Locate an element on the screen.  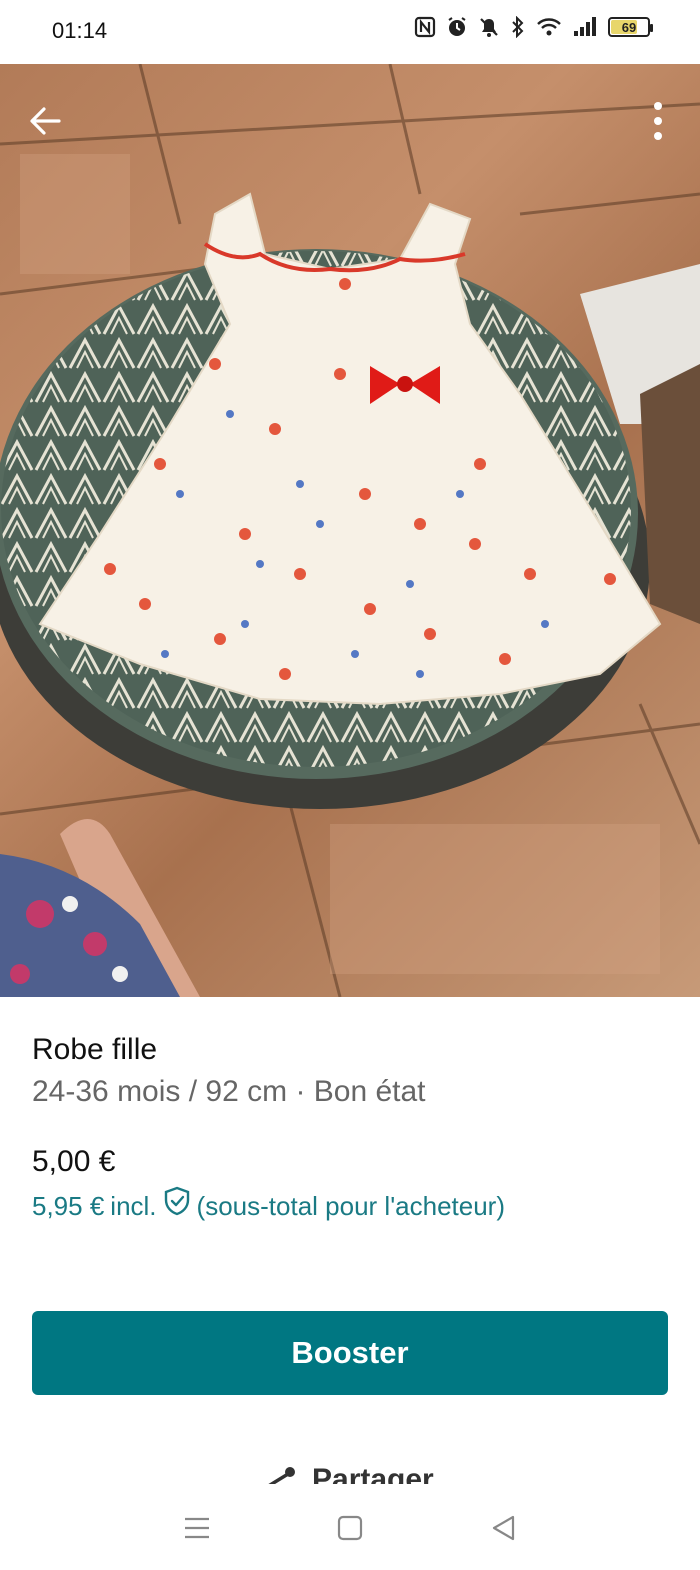
triangle-back-icon is located at coordinates (504, 1528).